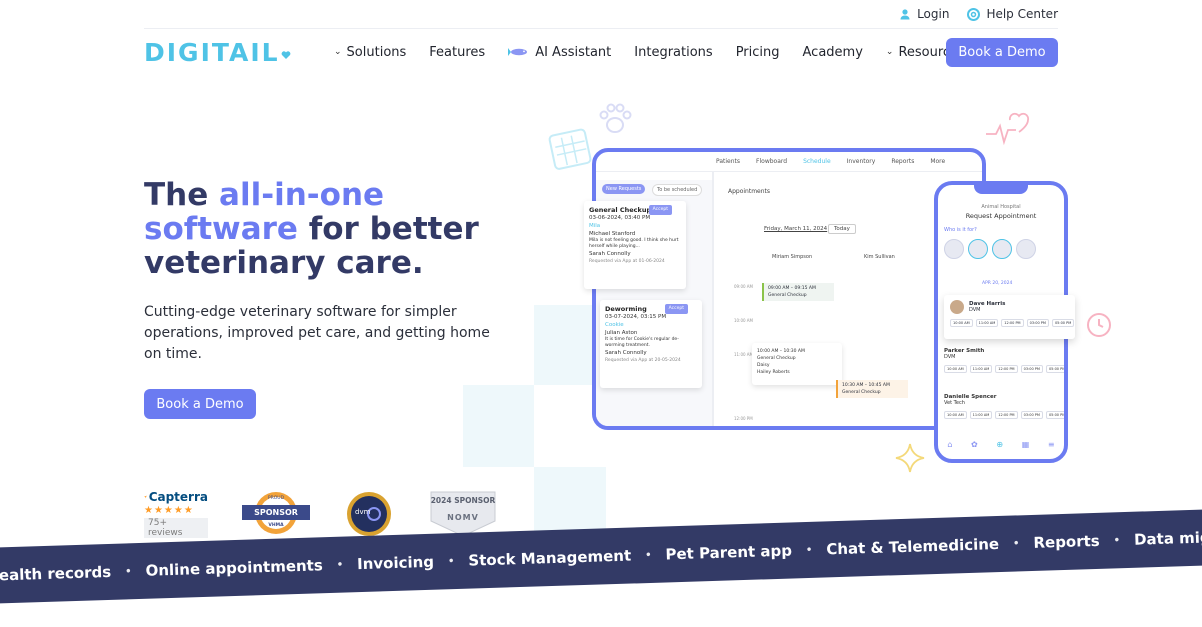  What do you see at coordinates (200, 404) in the screenshot?
I see `book-demo-button-hero: Book a Demo` at bounding box center [200, 404].